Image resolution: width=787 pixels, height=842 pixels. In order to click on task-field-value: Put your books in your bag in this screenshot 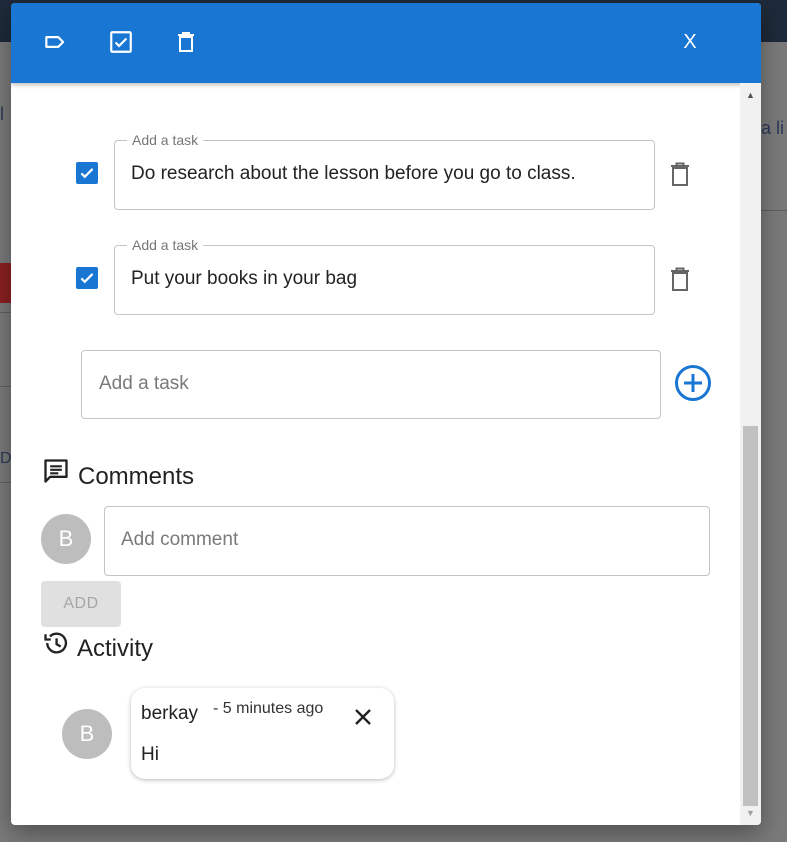, I will do `click(244, 278)`.